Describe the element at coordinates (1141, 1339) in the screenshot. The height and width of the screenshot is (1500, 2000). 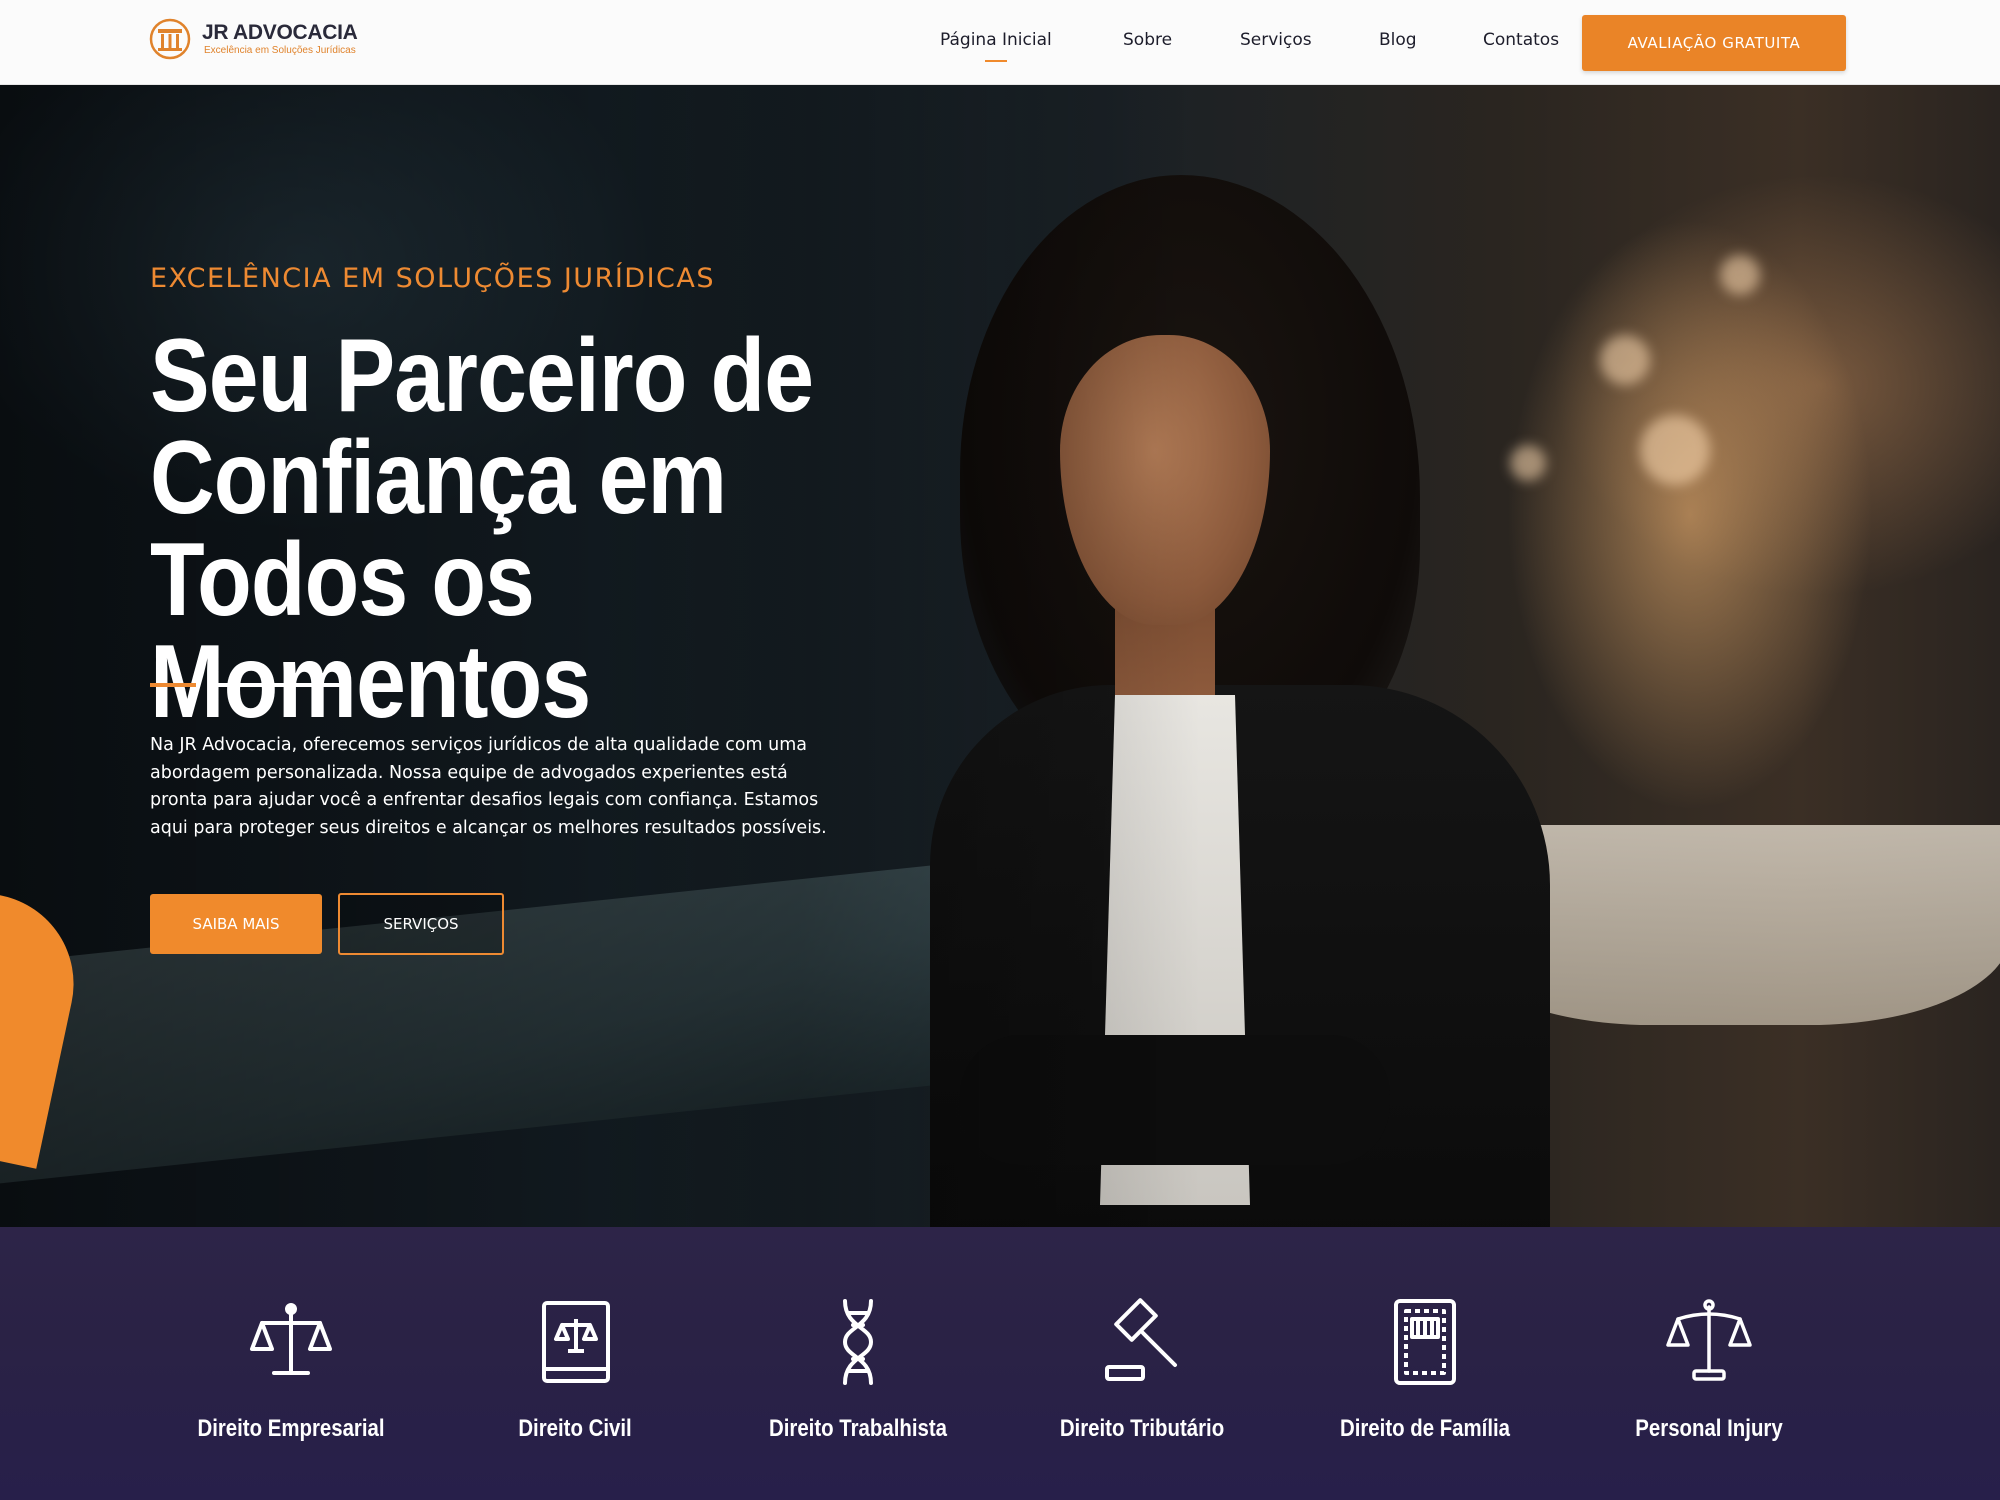
I see `gavel-icon` at that location.